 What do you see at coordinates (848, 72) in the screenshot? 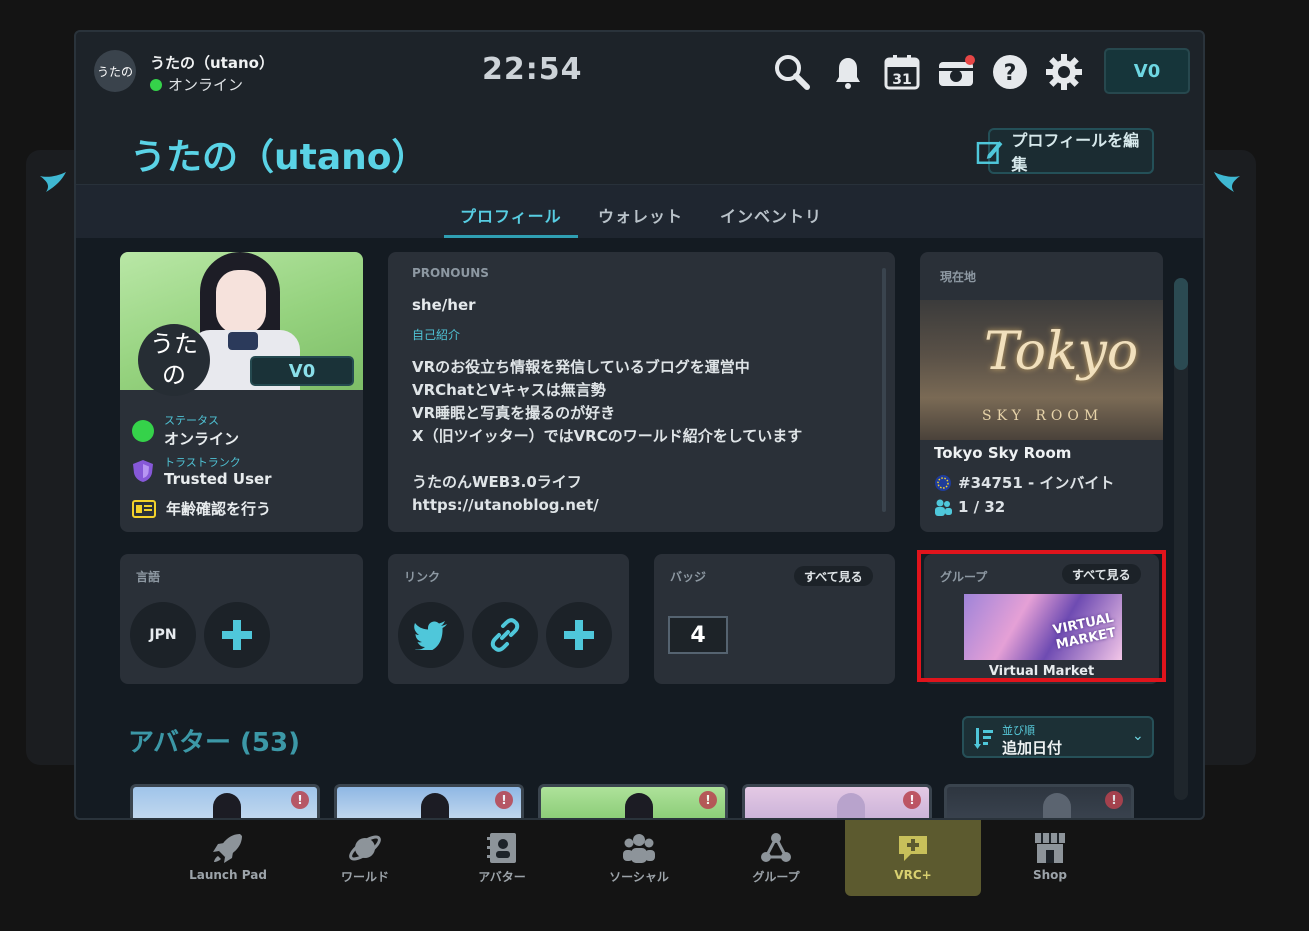
I see `bell-icon` at bounding box center [848, 72].